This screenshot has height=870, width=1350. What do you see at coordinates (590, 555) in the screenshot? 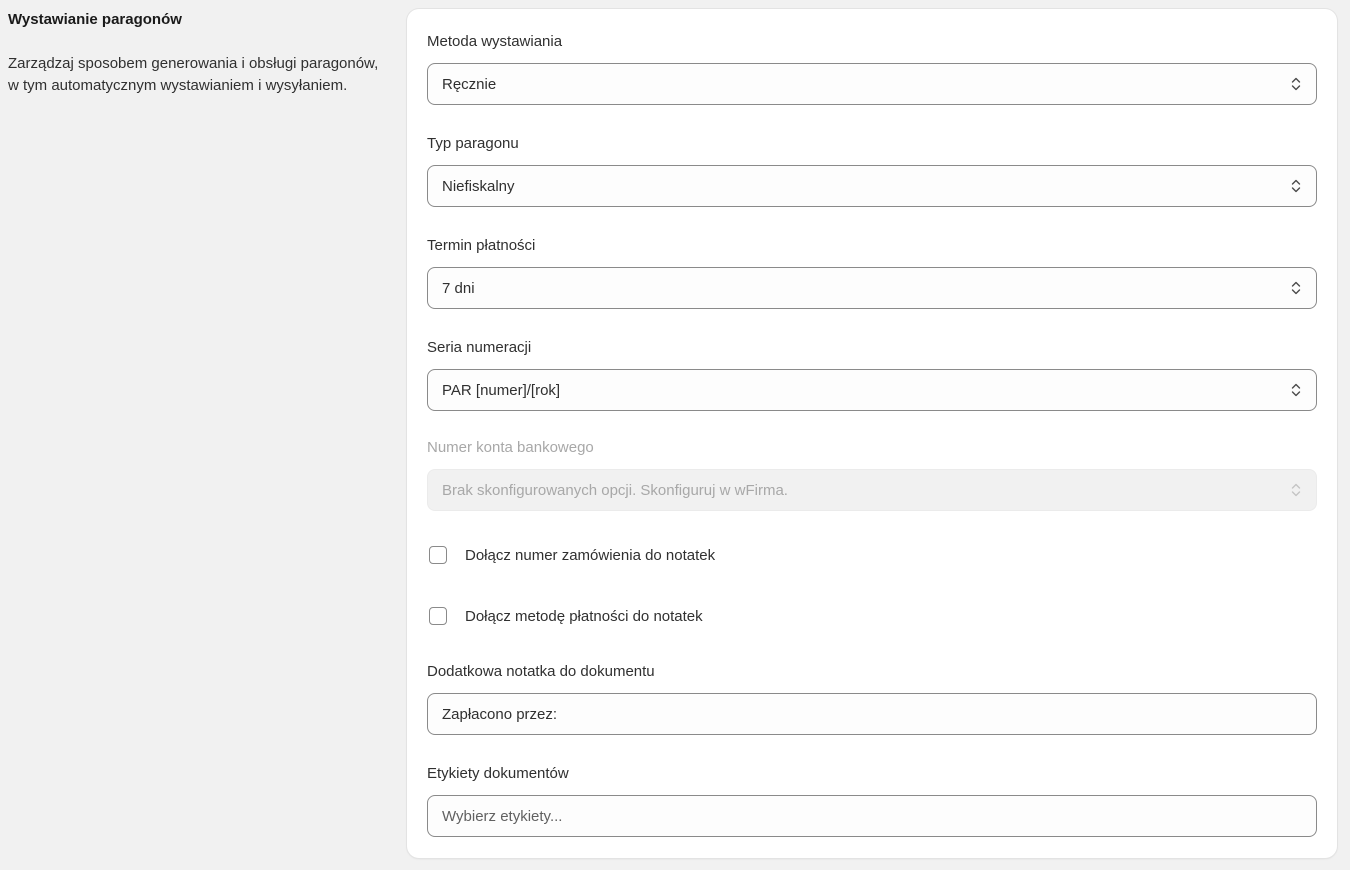
I see `include-order-number-label: Dołącz numer zamówienia do notatek` at bounding box center [590, 555].